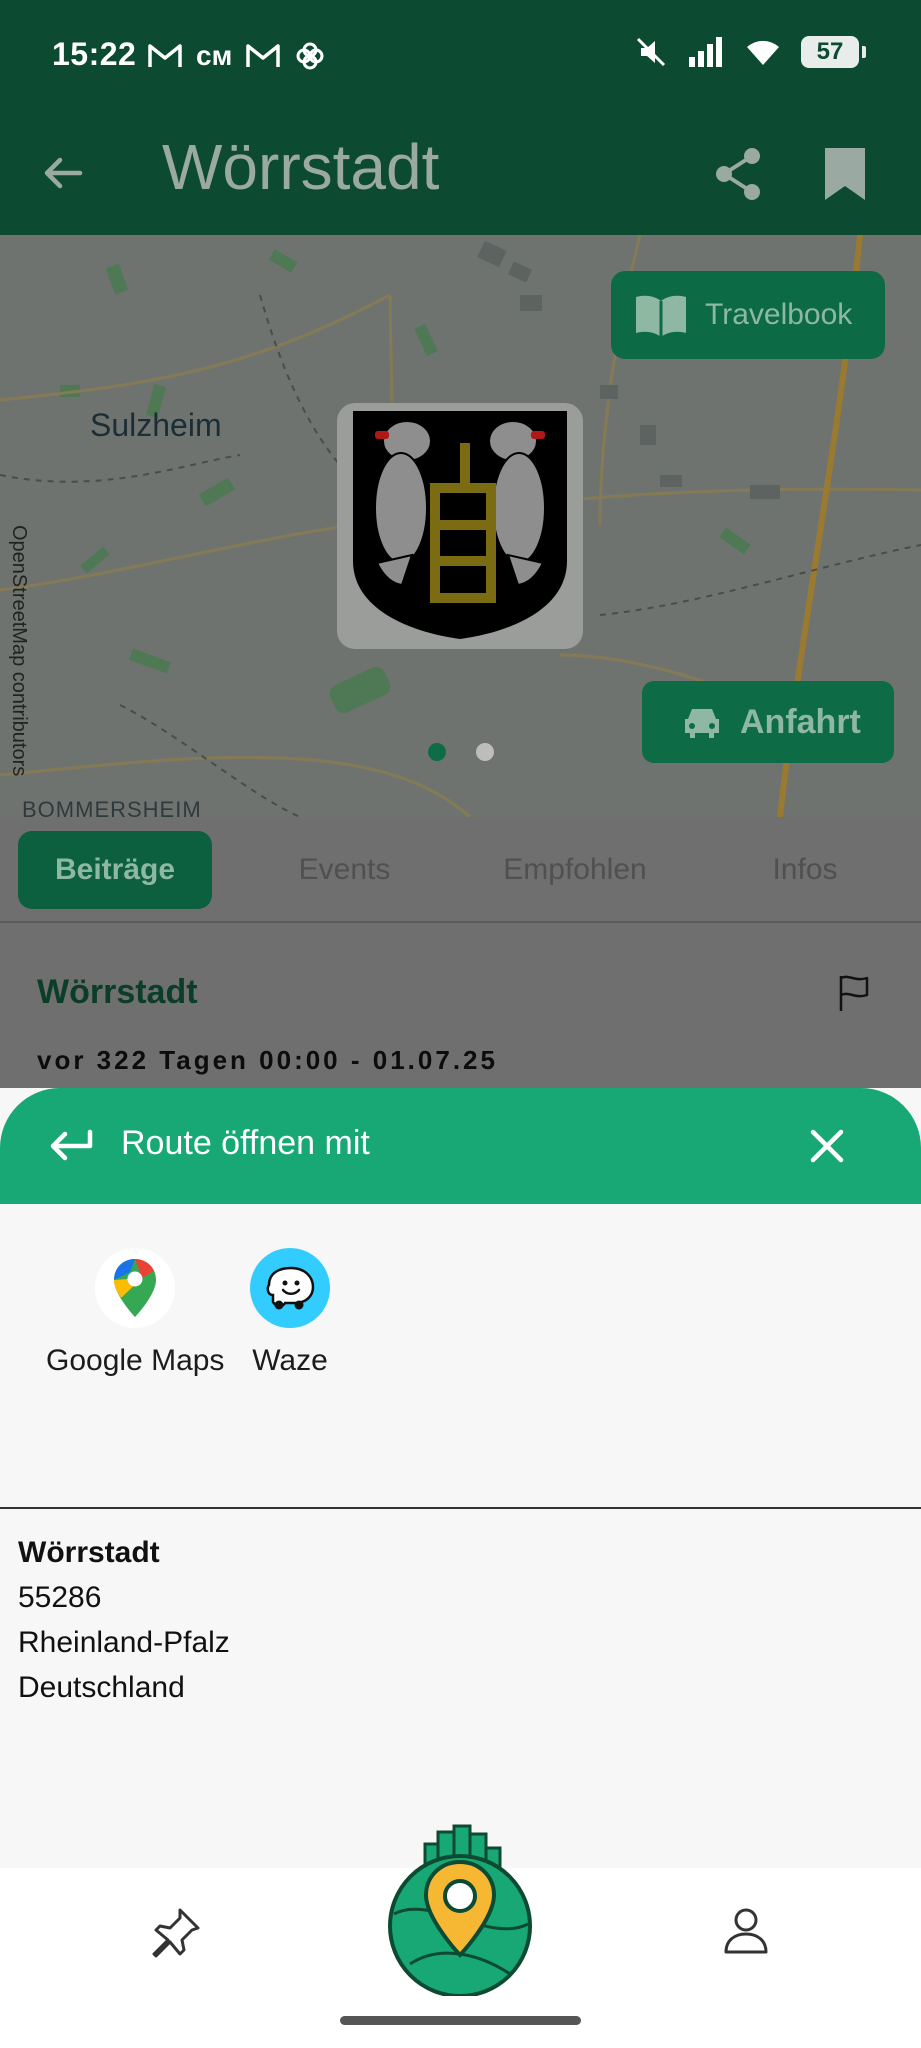 The width and height of the screenshot is (921, 2048). Describe the element at coordinates (176, 1934) in the screenshot. I see `pin-icon` at that location.